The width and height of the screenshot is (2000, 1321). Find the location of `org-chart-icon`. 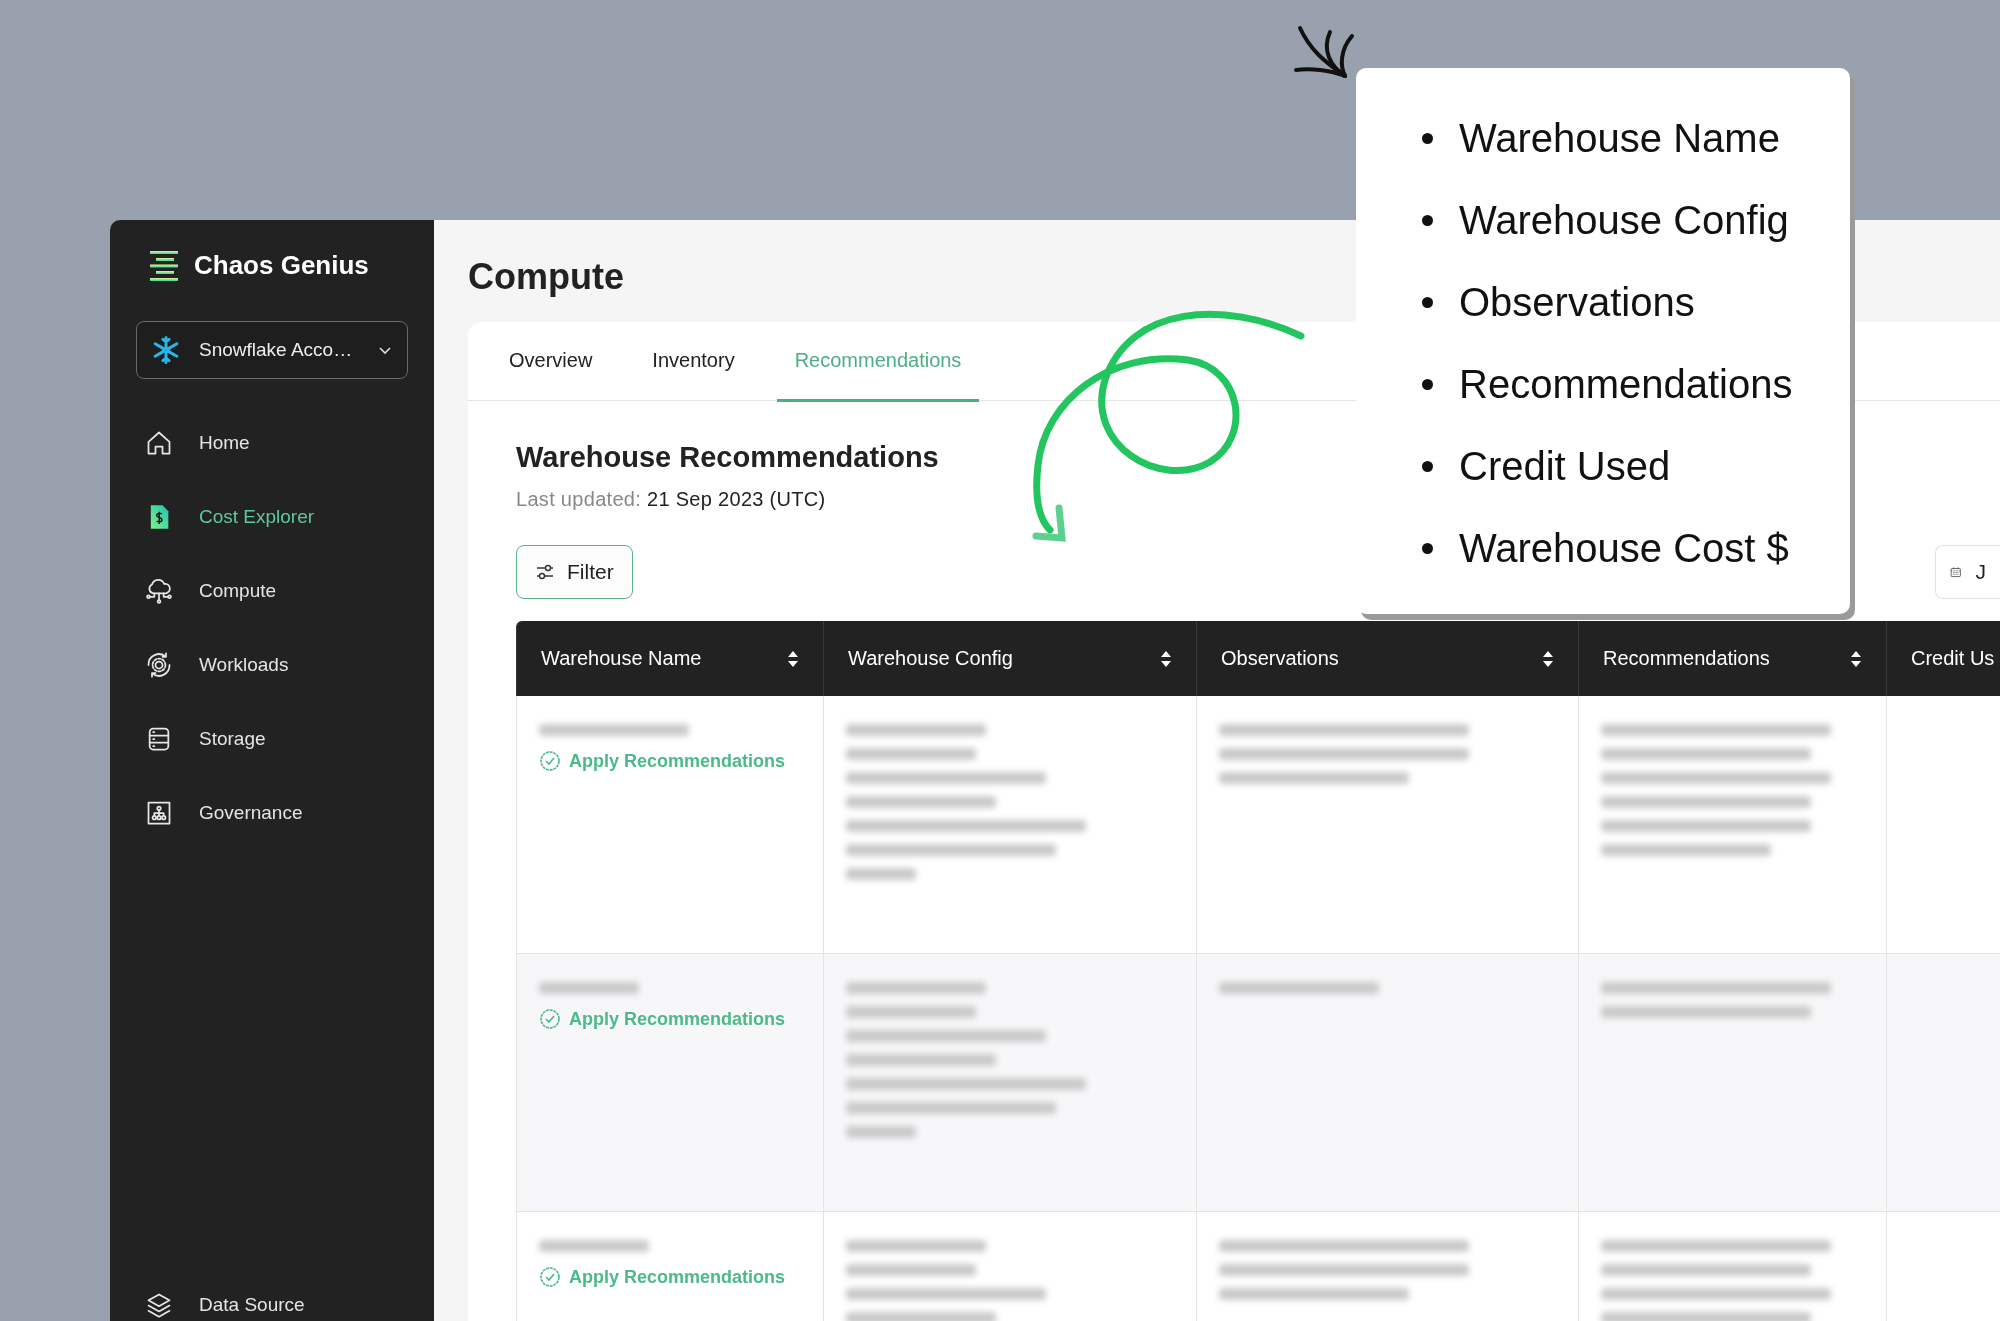

org-chart-icon is located at coordinates (159, 813).